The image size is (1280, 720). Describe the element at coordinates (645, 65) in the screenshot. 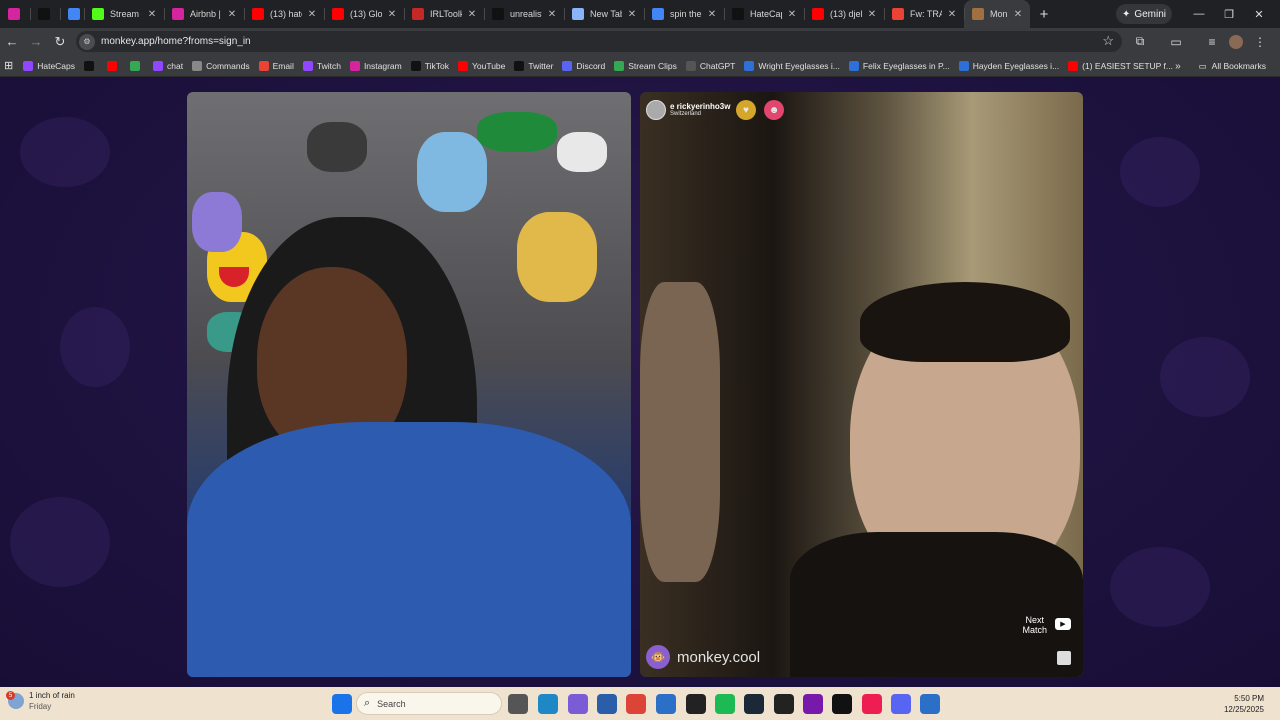

I see `bookmark-item: Stream Clips` at that location.